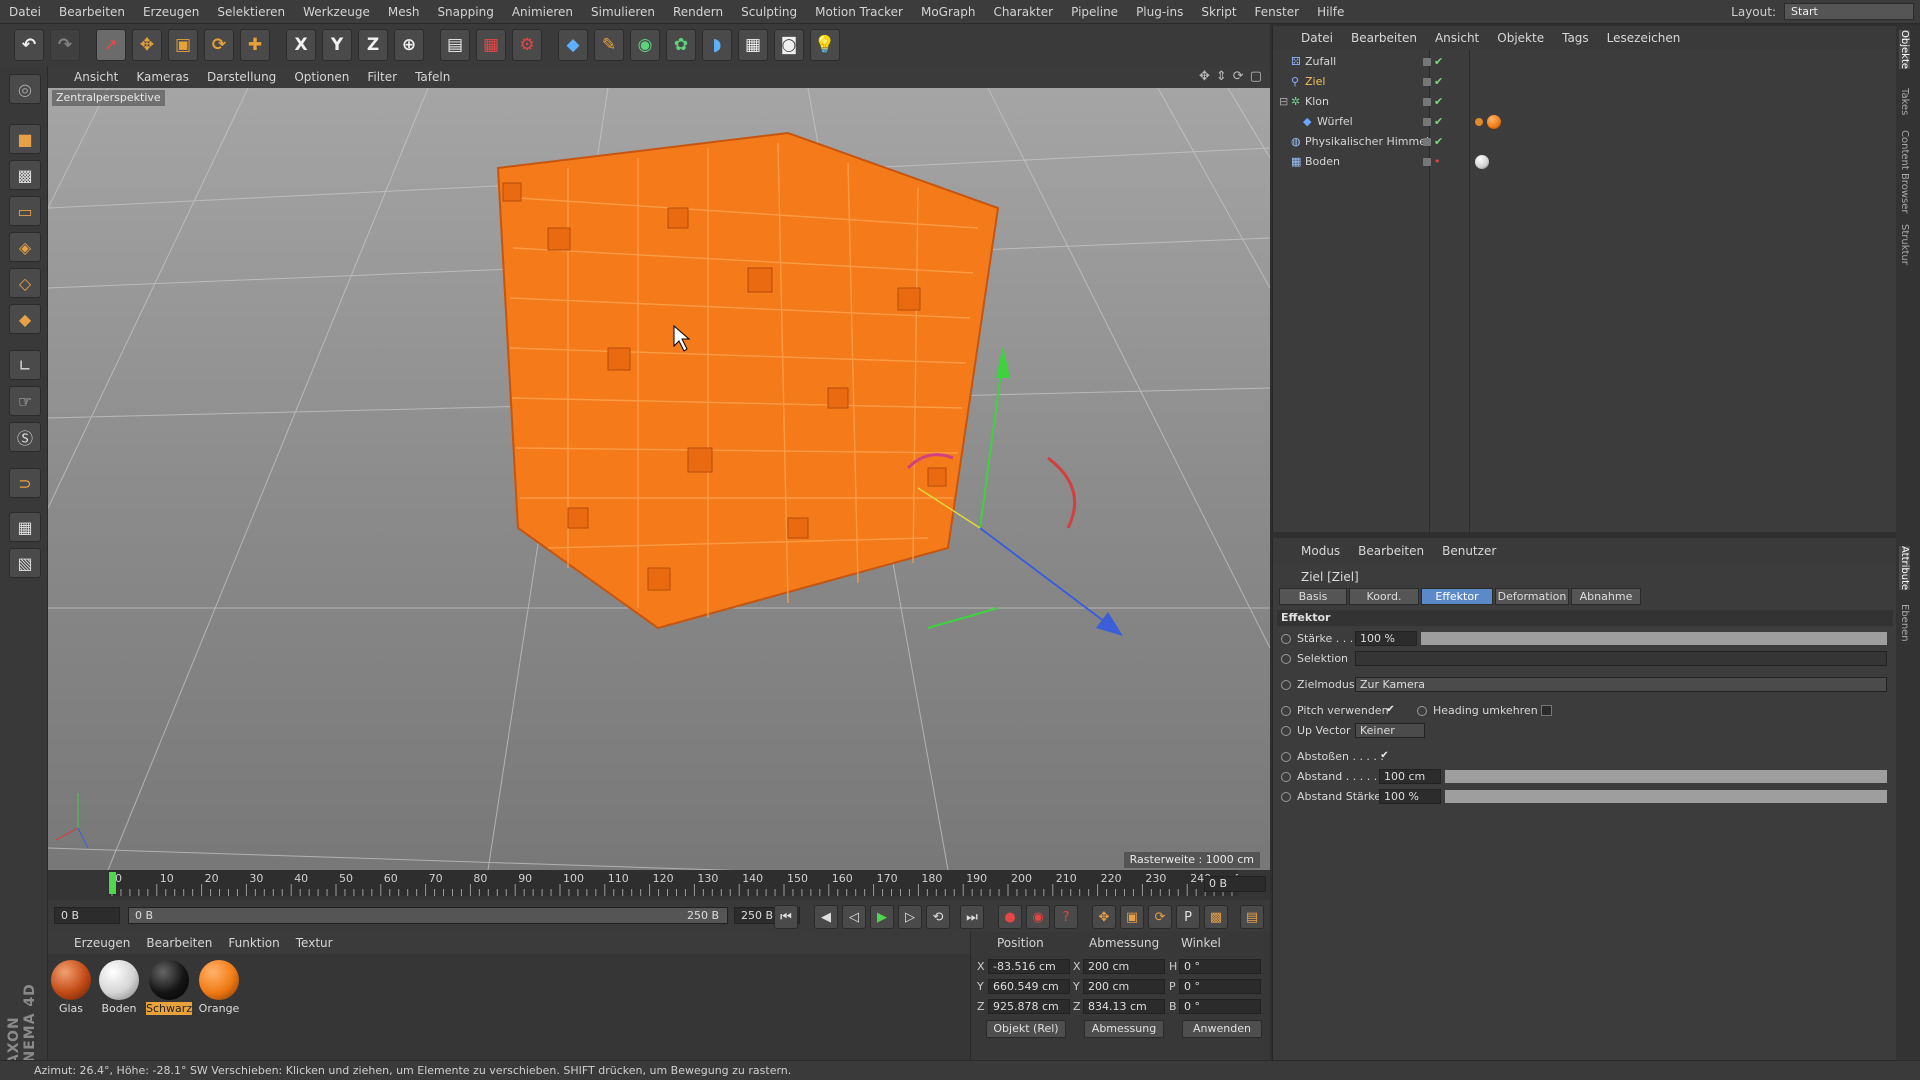 This screenshot has width=1920, height=1080. Describe the element at coordinates (455, 45) in the screenshot. I see `render-view-icon: ▤` at that location.